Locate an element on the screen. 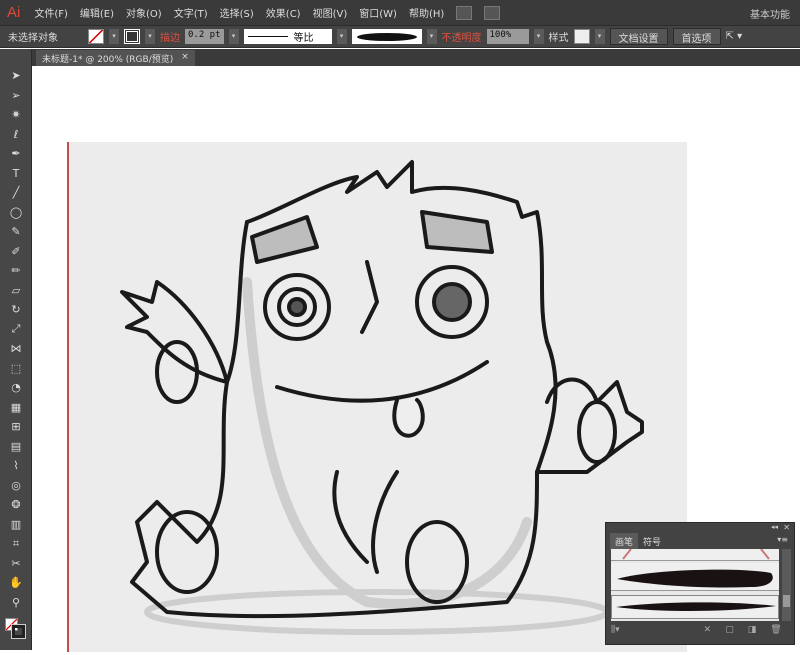  brush-dropdown: ▾ is located at coordinates (431, 36).